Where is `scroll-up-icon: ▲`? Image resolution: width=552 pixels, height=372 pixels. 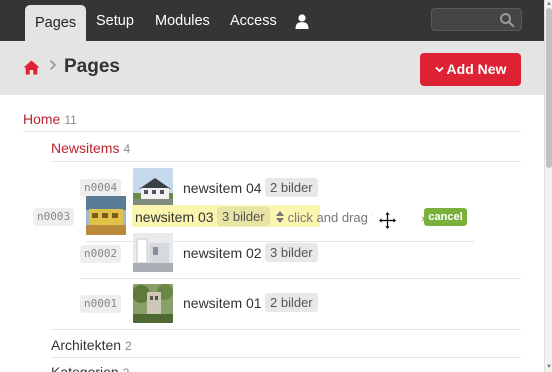
scroll-up-icon: ▲ is located at coordinates (549, 4).